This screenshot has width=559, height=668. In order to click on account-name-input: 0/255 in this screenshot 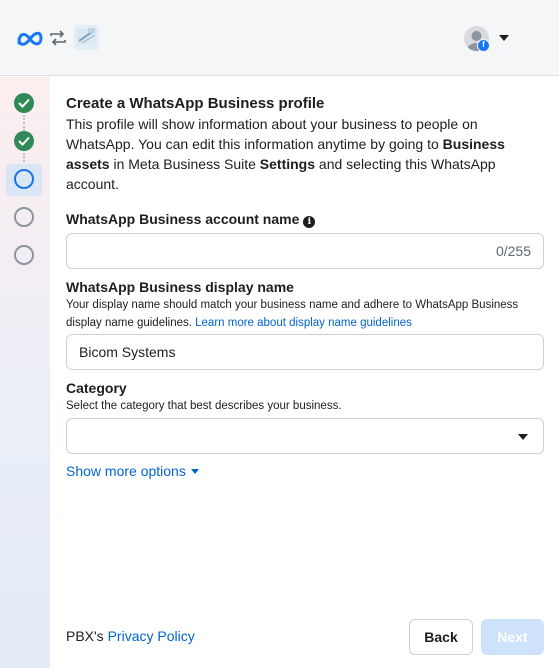, I will do `click(305, 251)`.